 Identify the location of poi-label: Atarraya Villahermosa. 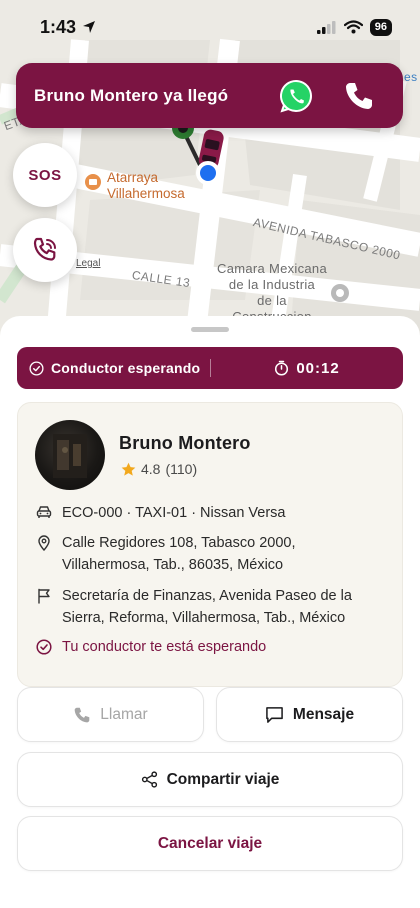
(146, 186).